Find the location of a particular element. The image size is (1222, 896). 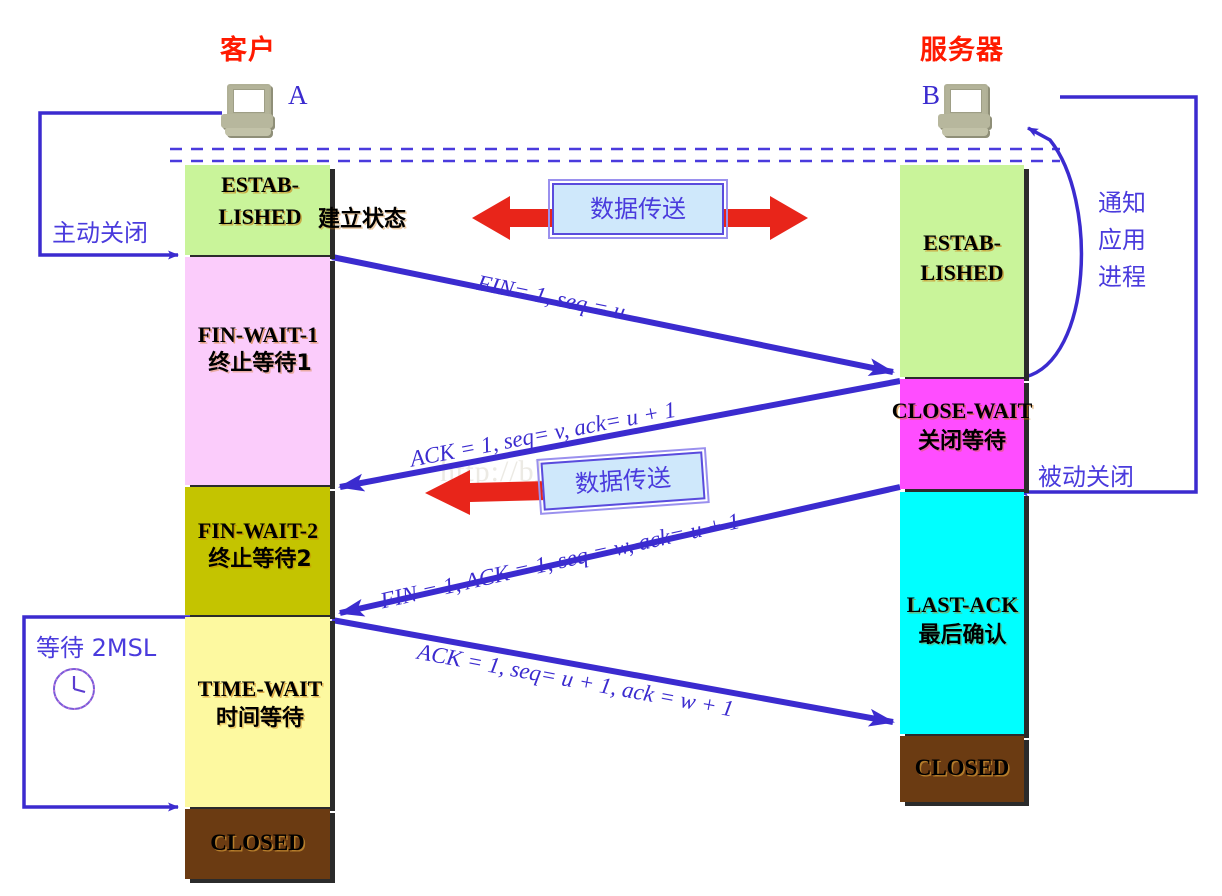

active-close-note: 主动关闭 is located at coordinates (100, 233).